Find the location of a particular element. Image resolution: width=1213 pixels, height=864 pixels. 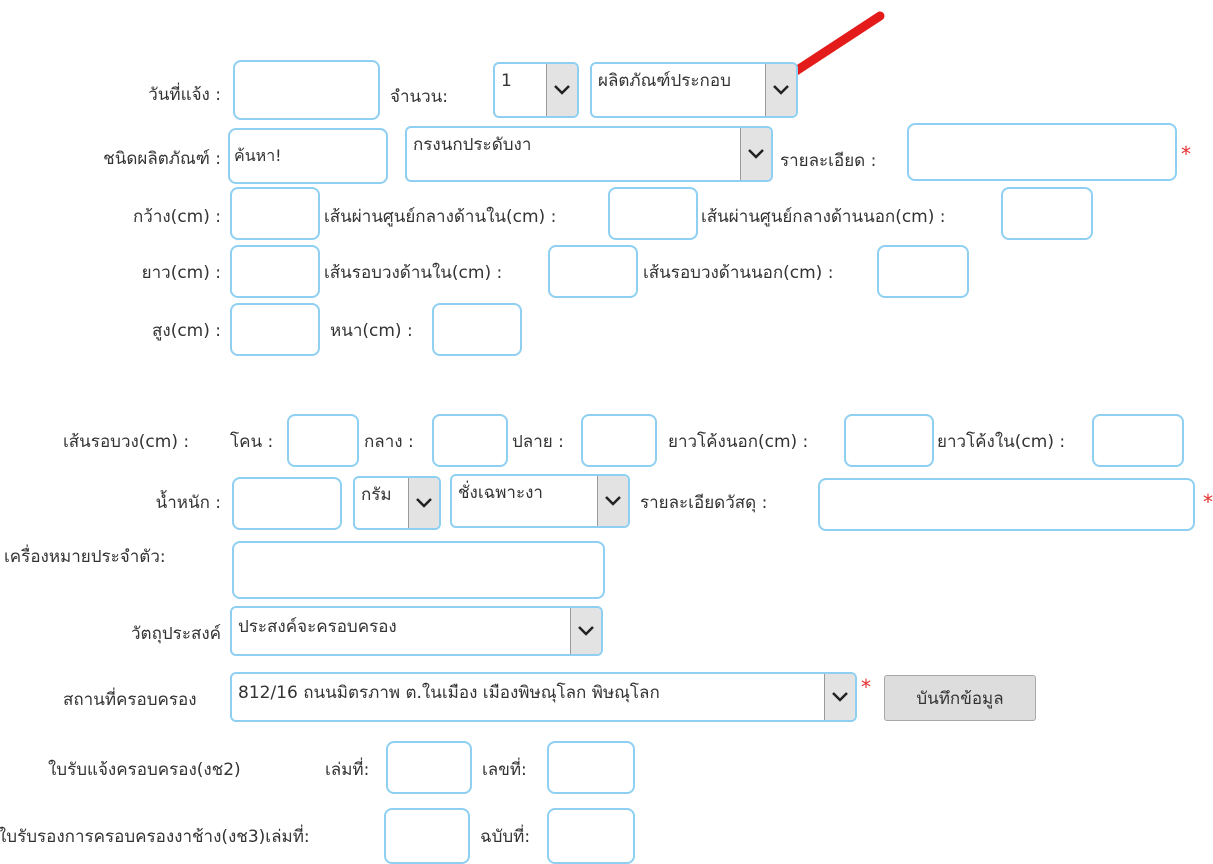

purpose-value: ประสงค์จะครอบครอง is located at coordinates (317, 627).